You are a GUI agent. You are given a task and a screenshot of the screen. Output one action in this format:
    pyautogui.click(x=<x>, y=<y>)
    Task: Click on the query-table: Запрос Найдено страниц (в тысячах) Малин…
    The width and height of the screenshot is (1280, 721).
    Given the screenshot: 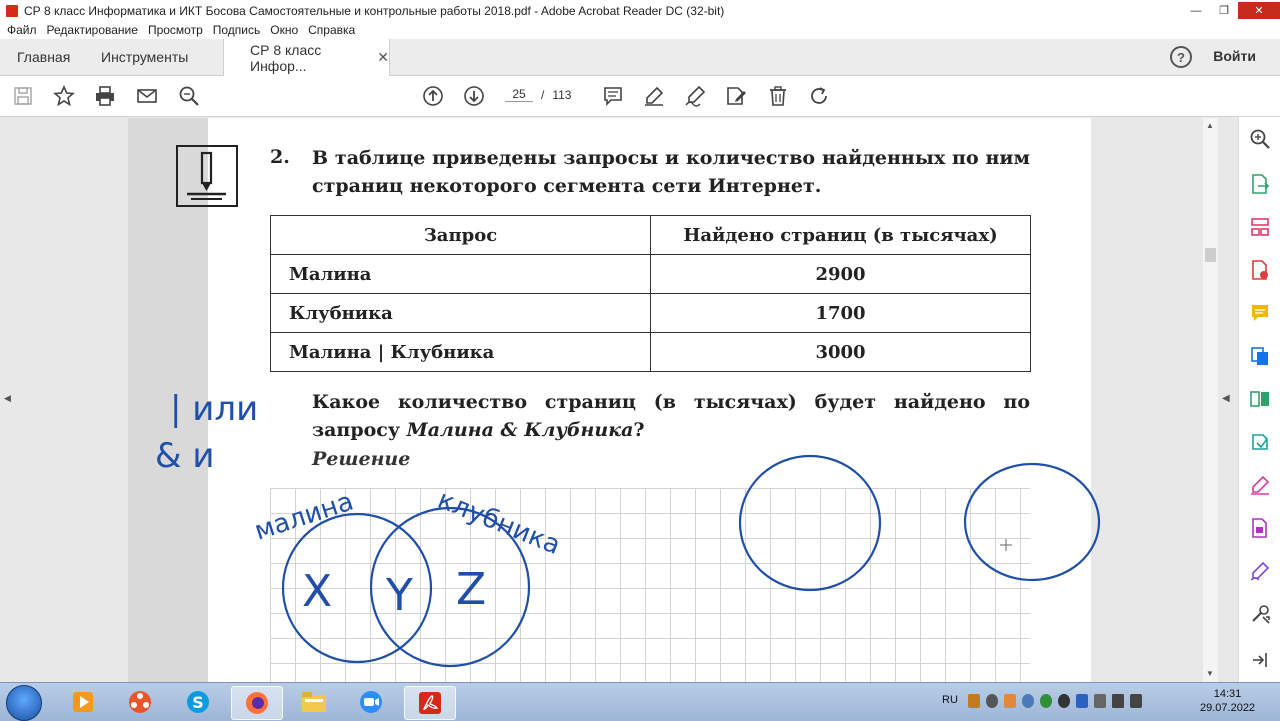 What is the action you would take?
    pyautogui.click(x=650, y=293)
    